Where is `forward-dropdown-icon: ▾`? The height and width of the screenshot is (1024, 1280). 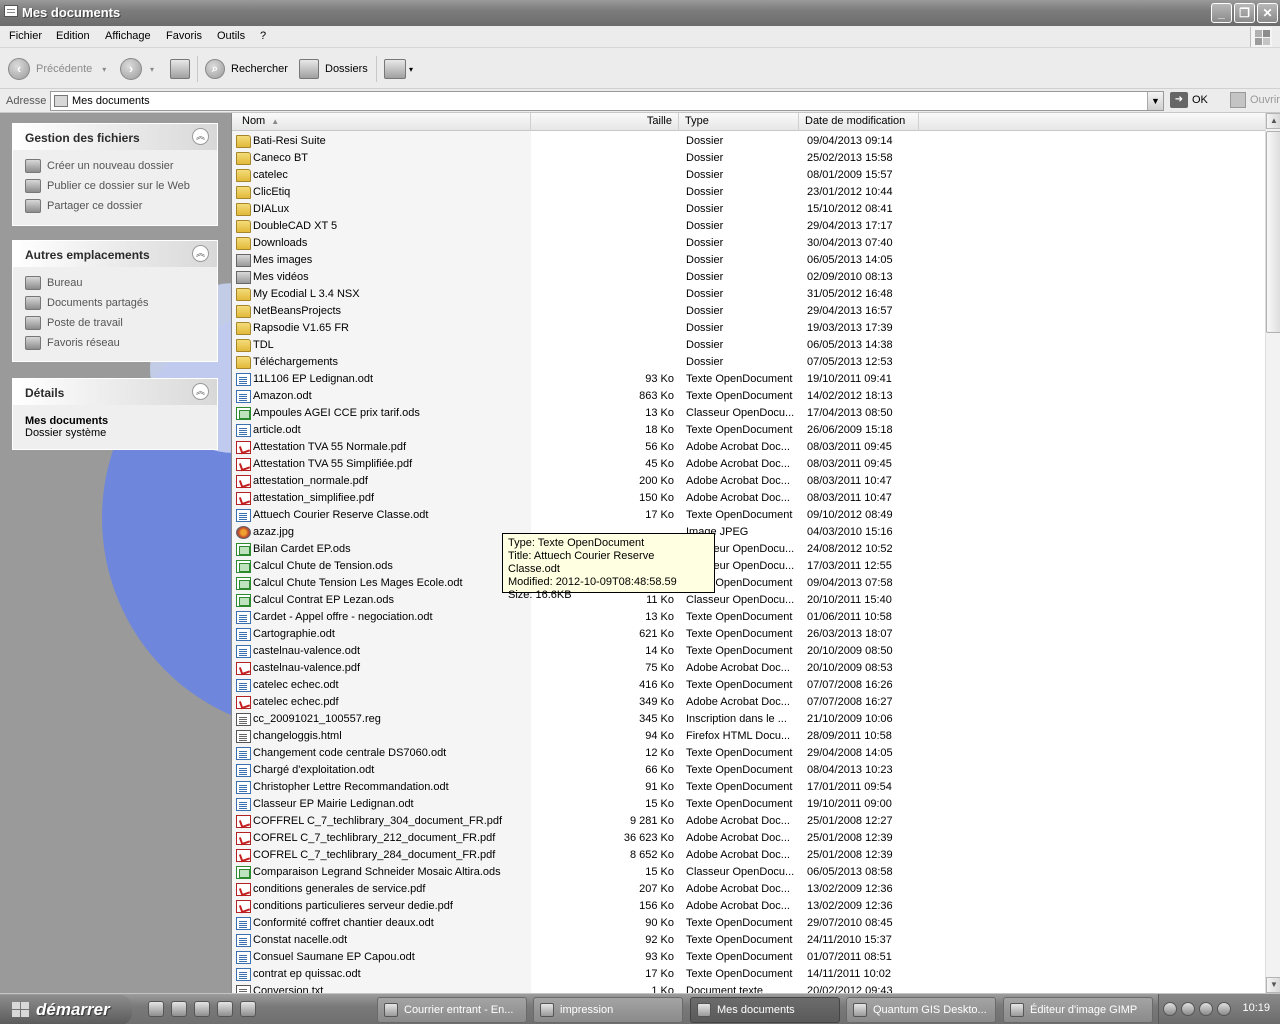 forward-dropdown-icon: ▾ is located at coordinates (152, 69).